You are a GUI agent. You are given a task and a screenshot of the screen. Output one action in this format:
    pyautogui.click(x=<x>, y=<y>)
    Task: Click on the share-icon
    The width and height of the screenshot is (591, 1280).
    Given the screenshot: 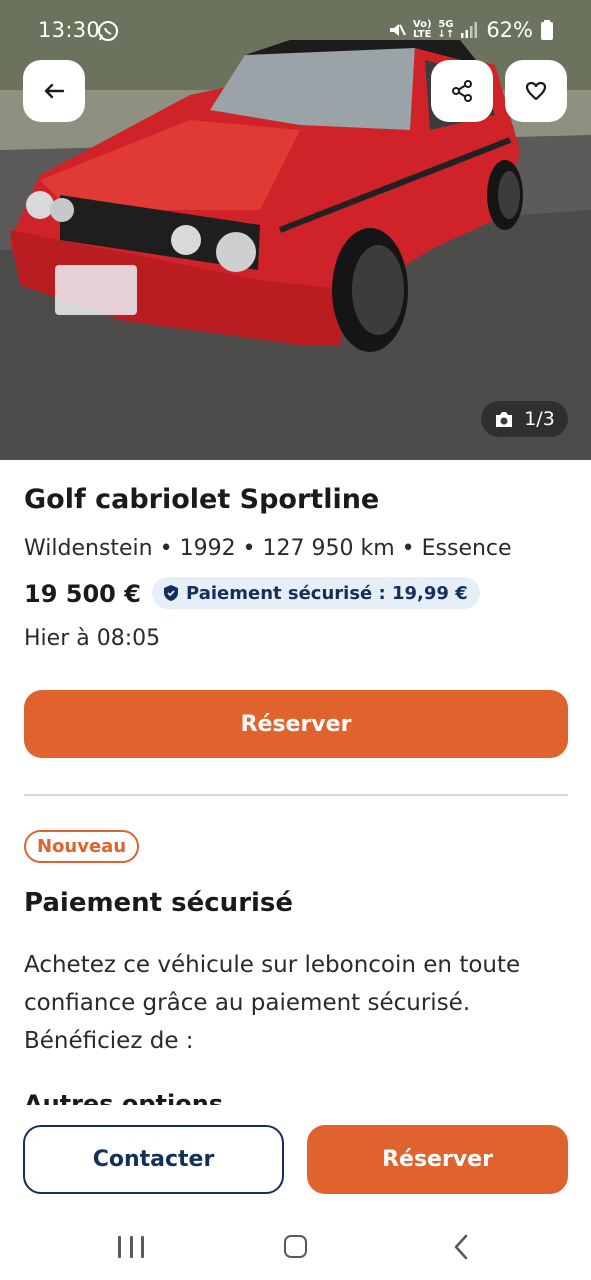 What is the action you would take?
    pyautogui.click(x=462, y=91)
    